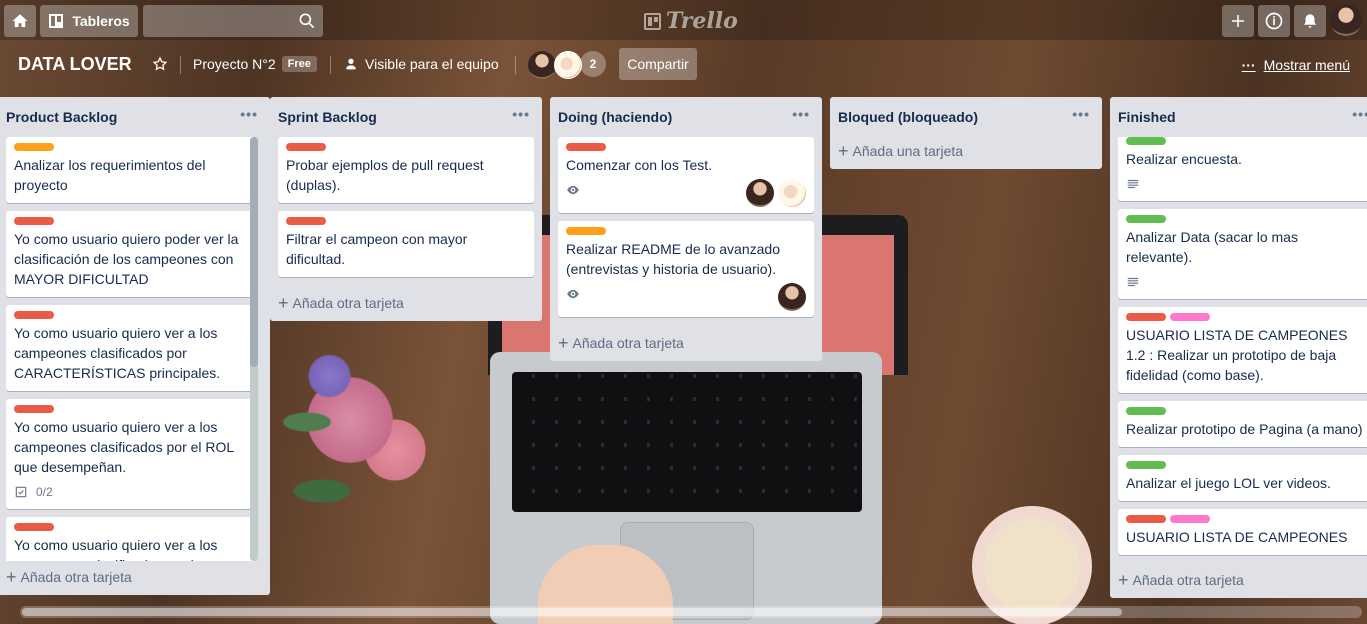 The height and width of the screenshot is (624, 1367). I want to click on card: USUARIO LISTA DE CAMPEONES, so click(1242, 532).